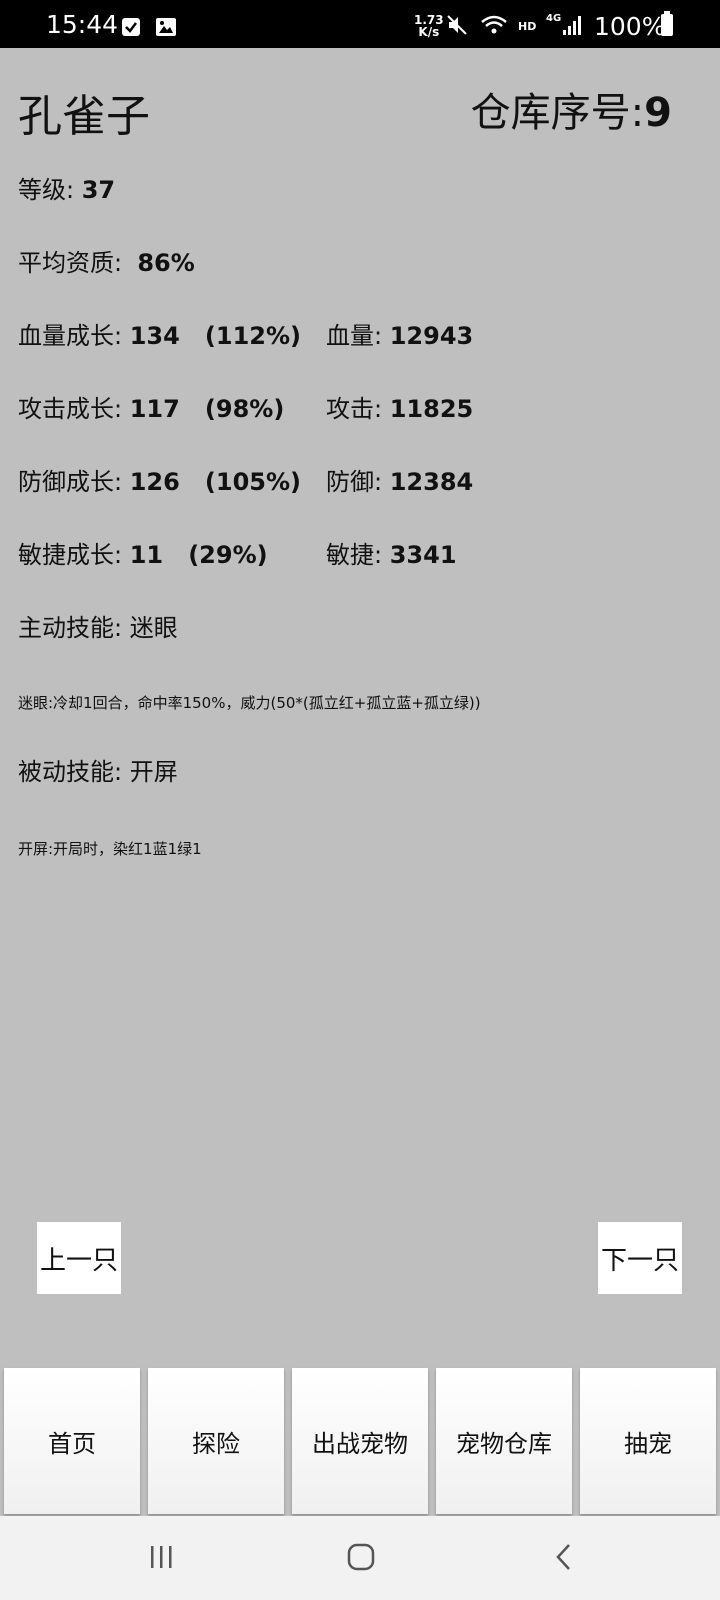 This screenshot has width=720, height=1600. What do you see at coordinates (153, 772) in the screenshot?
I see `passive-skill-name: 开屏` at bounding box center [153, 772].